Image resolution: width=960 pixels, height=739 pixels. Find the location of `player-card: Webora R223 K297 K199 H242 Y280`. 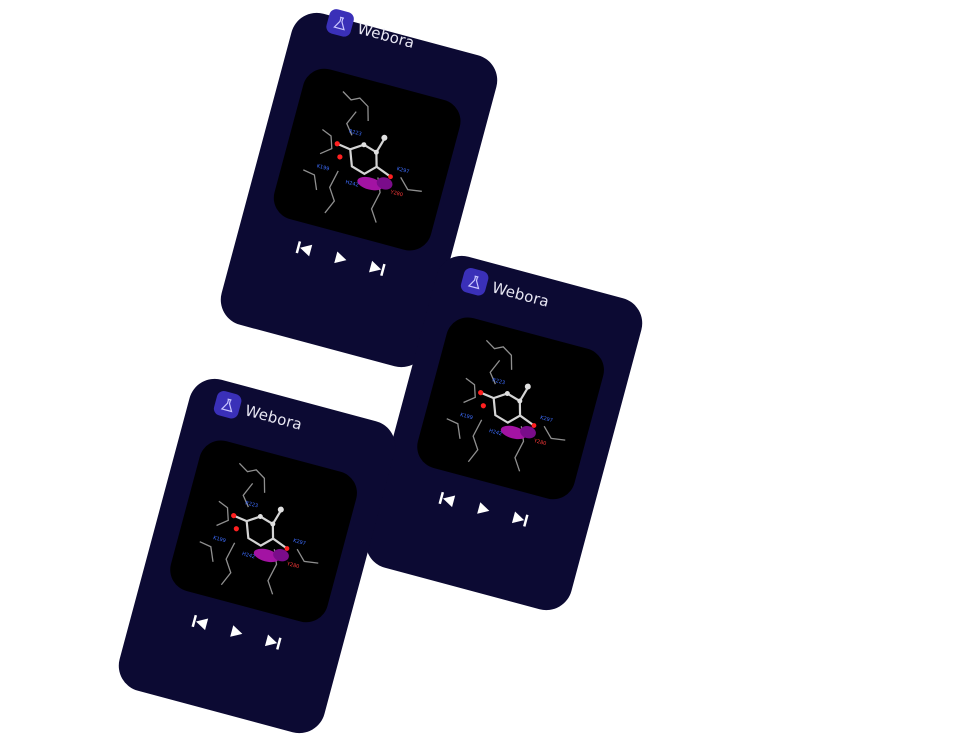

player-card: Webora R223 K297 K199 H242 Y280 is located at coordinates (257, 556).